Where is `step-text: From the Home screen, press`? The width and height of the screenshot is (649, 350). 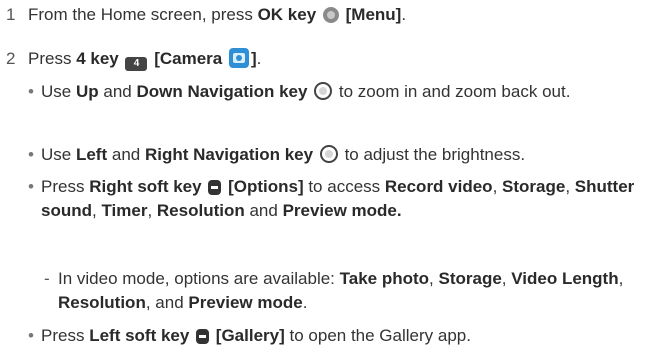 step-text: From the Home screen, press is located at coordinates (143, 14).